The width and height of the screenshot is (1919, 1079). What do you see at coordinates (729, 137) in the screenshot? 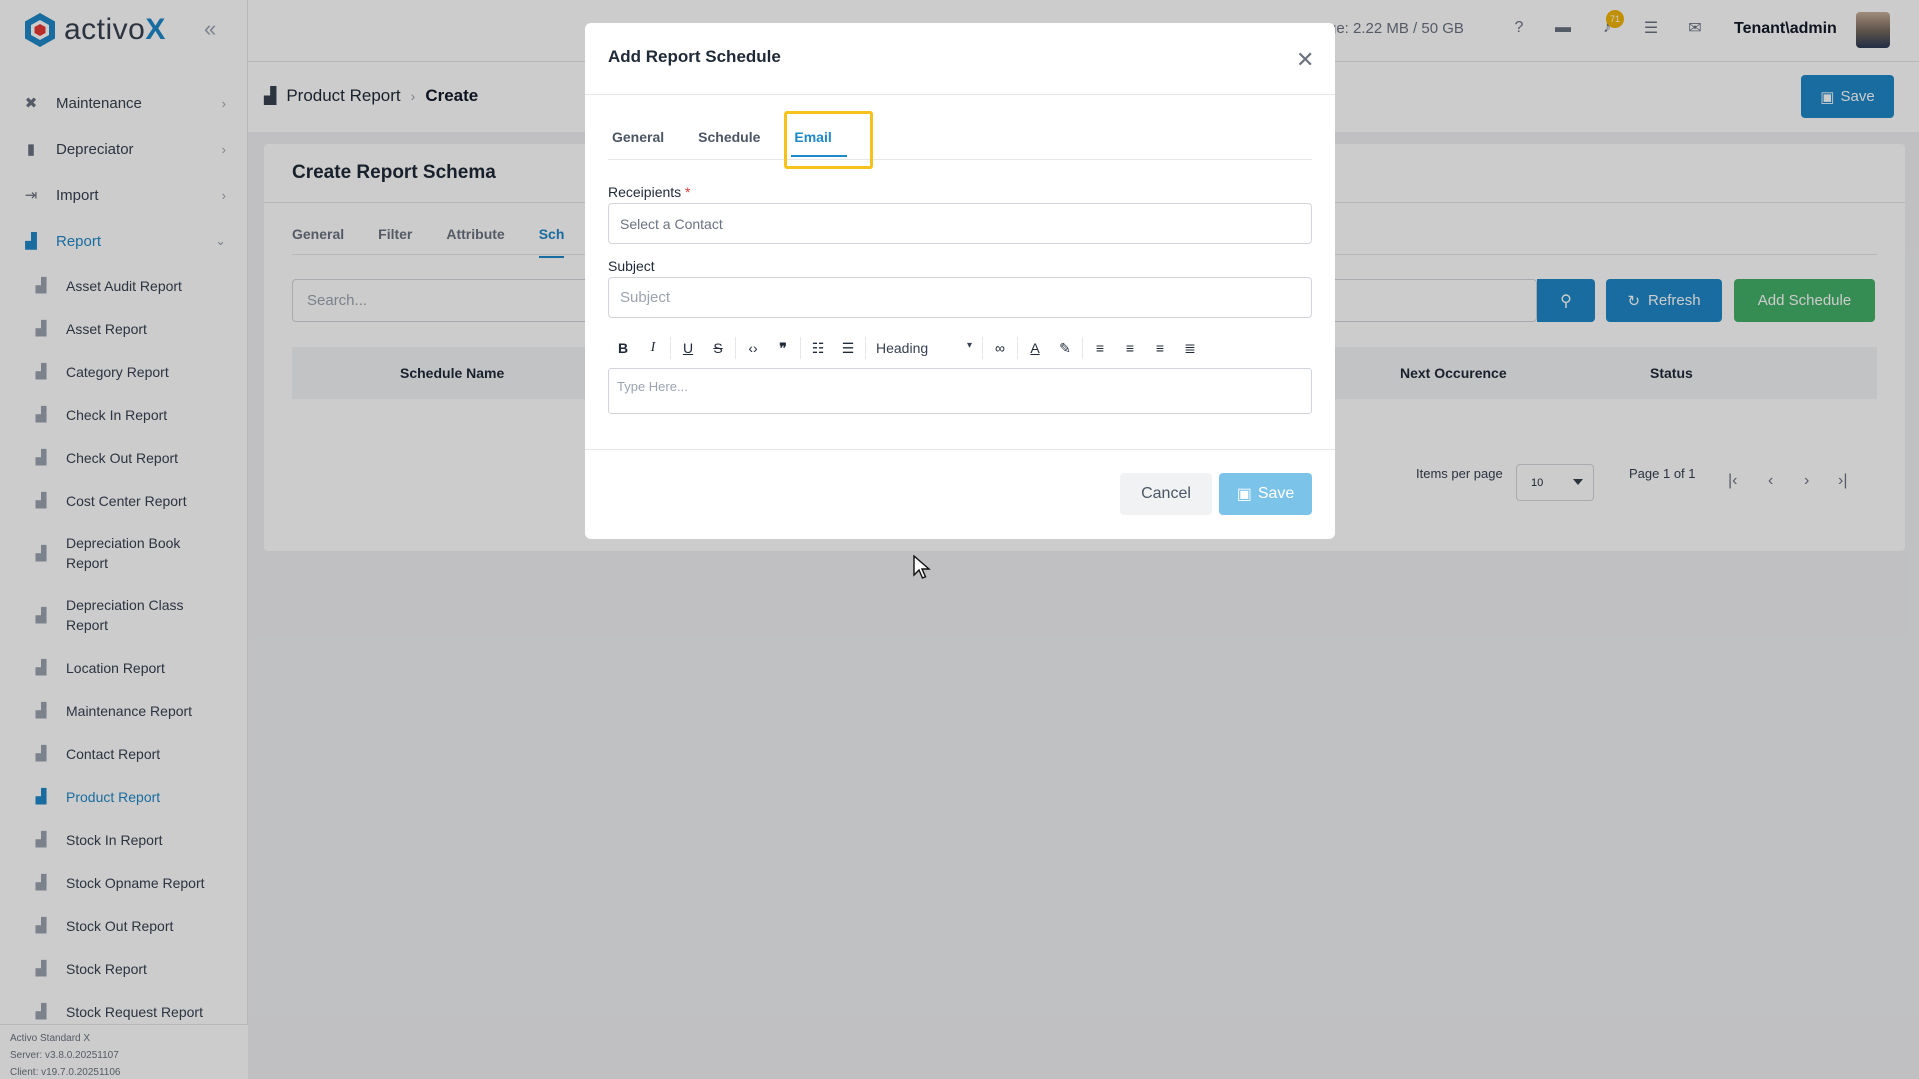
I see `tab-schedule: Schedule` at bounding box center [729, 137].